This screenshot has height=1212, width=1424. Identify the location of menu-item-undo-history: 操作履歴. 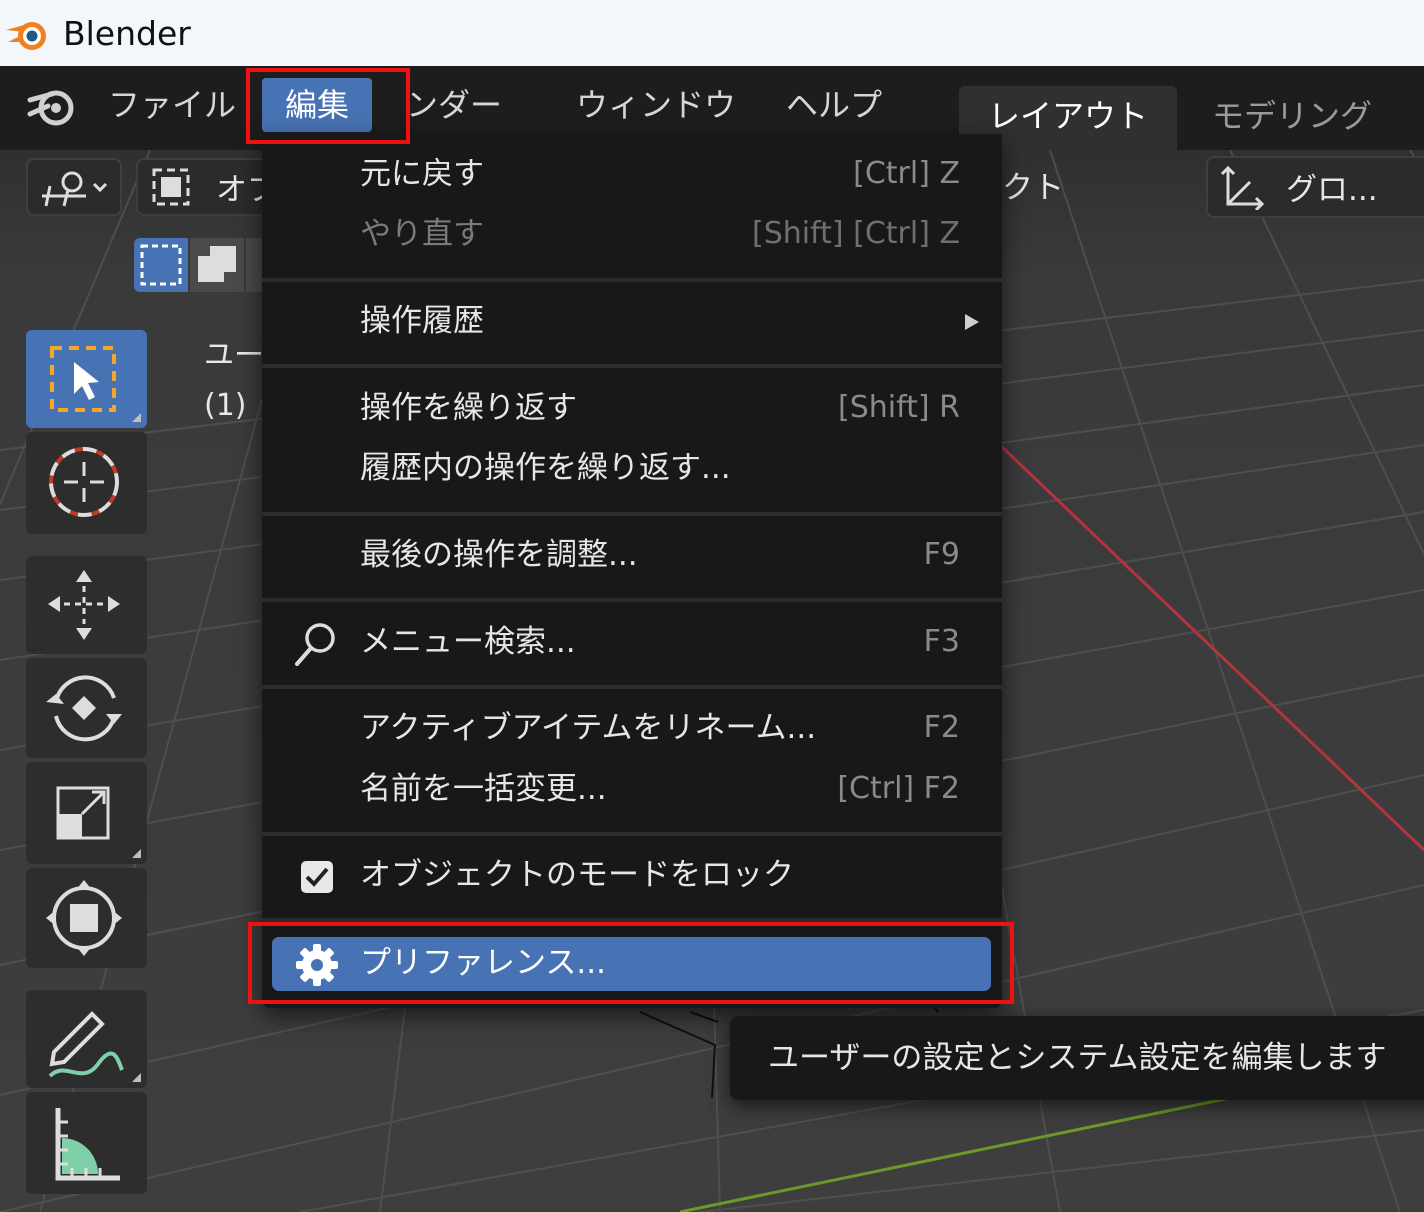
(422, 321).